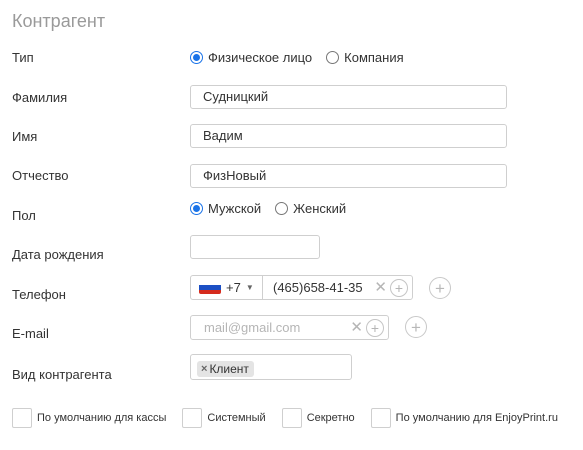 This screenshot has height=450, width=583. What do you see at coordinates (440, 288) in the screenshot?
I see `add-phone-button: +` at bounding box center [440, 288].